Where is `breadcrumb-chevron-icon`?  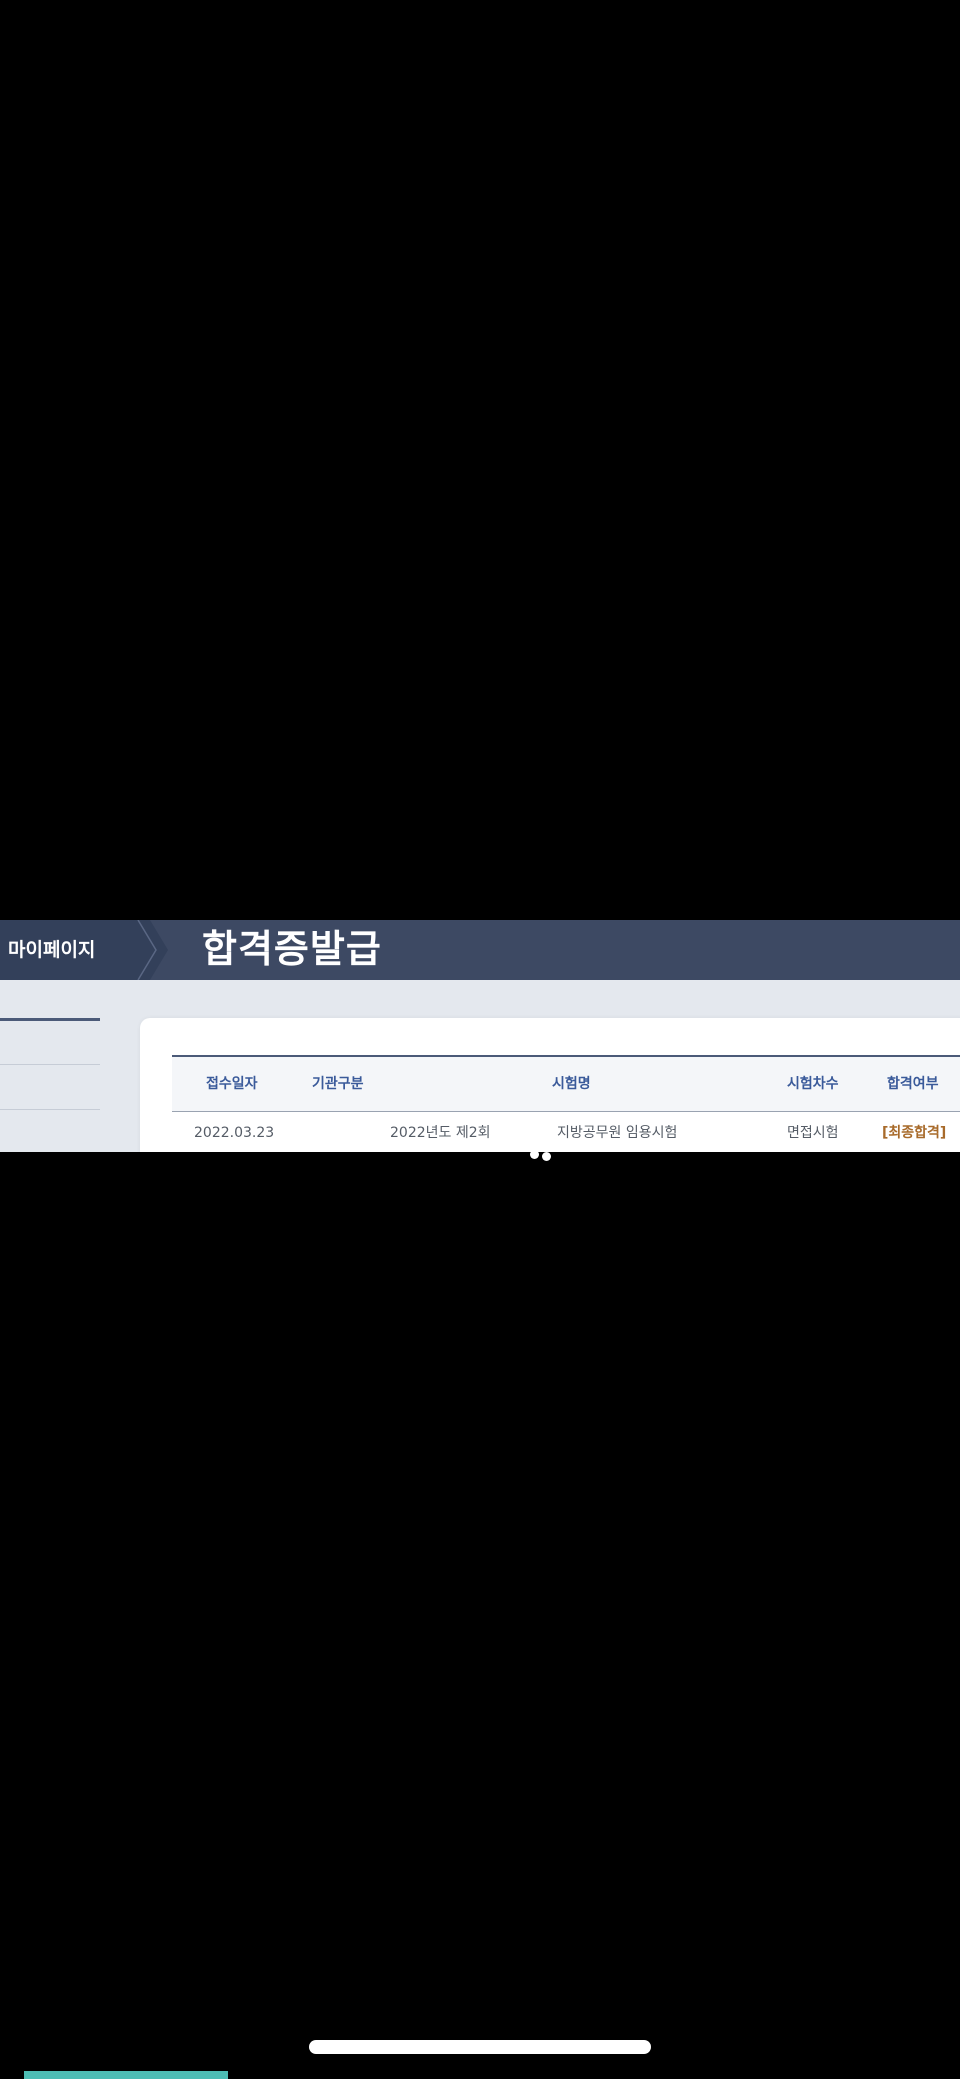
breadcrumb-chevron-icon is located at coordinates (150, 950).